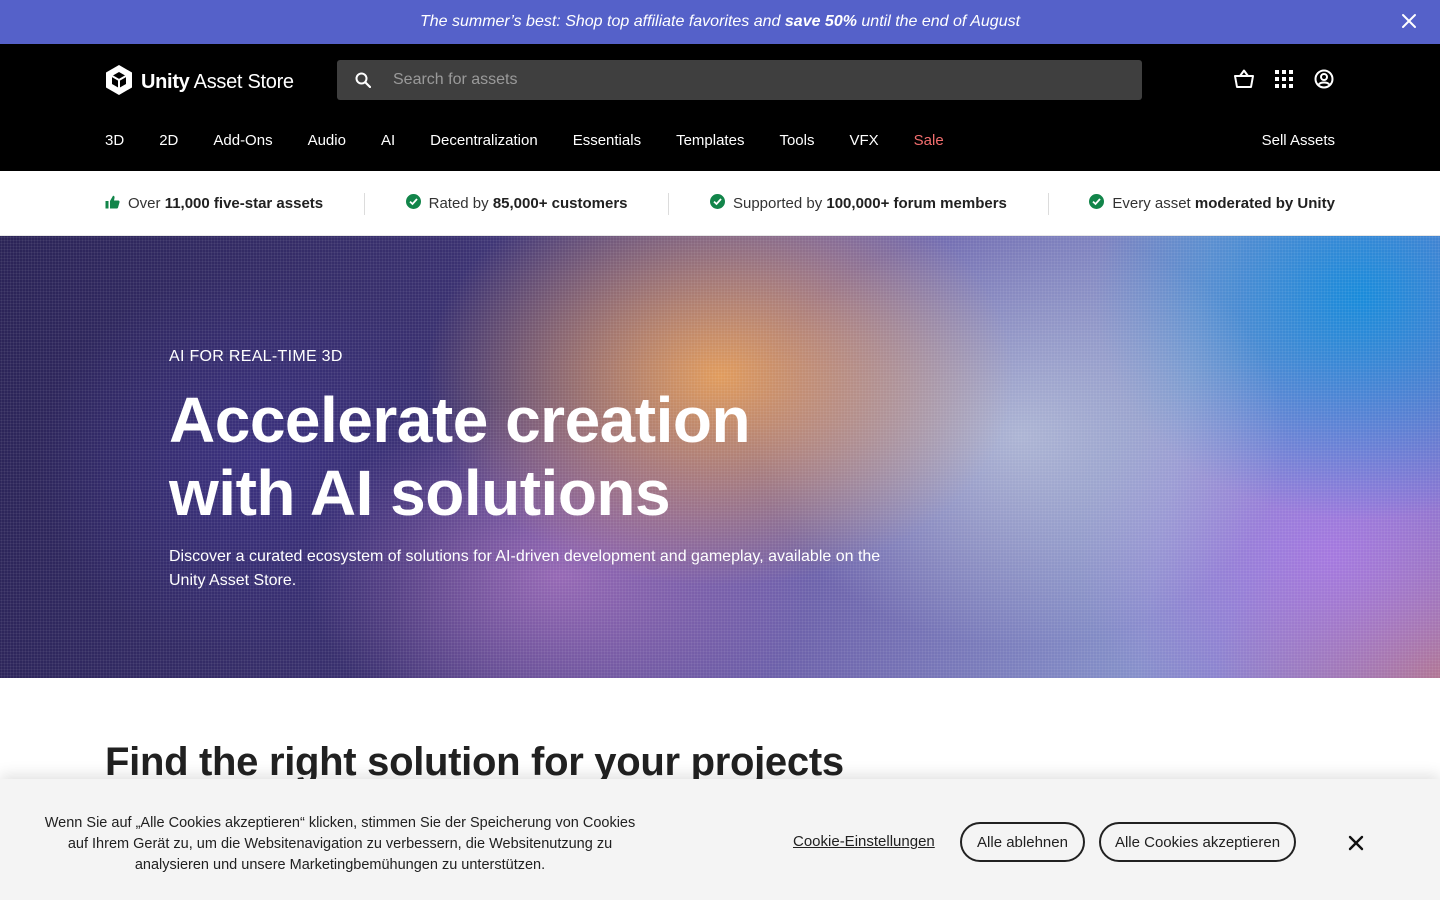 Image resolution: width=1440 pixels, height=900 pixels. Describe the element at coordinates (388, 140) in the screenshot. I see `nav-ai: AI` at that location.